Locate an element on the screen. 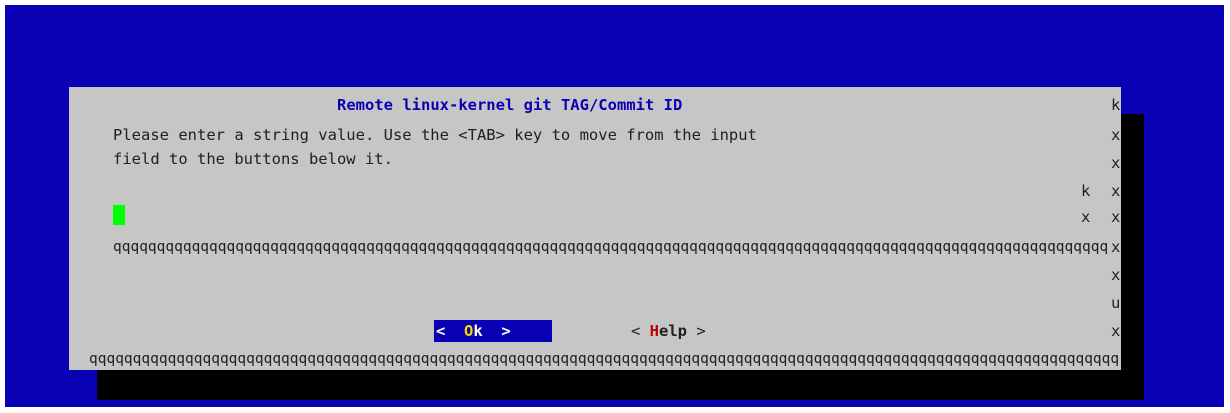 The width and height of the screenshot is (1230, 413). ok-button-left-bracket: < is located at coordinates (441, 331).